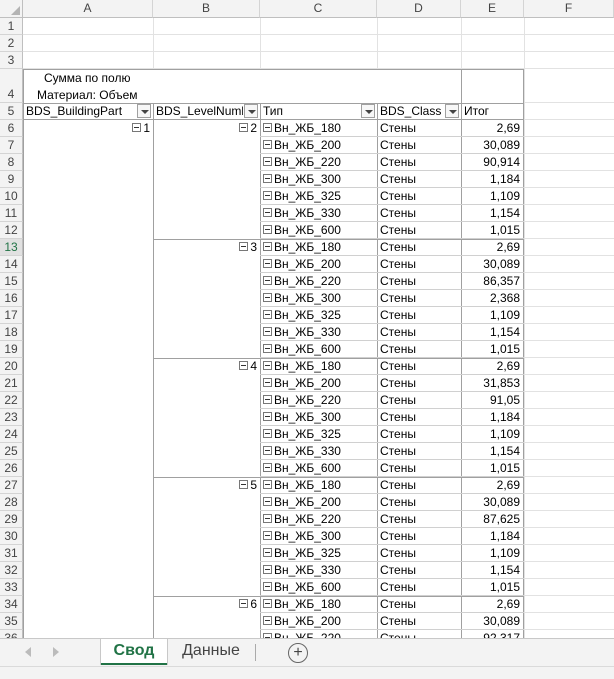 Image resolution: width=614 pixels, height=679 pixels. What do you see at coordinates (410, 111) in the screenshot?
I see `pivot-header-4: BDS_Class` at bounding box center [410, 111].